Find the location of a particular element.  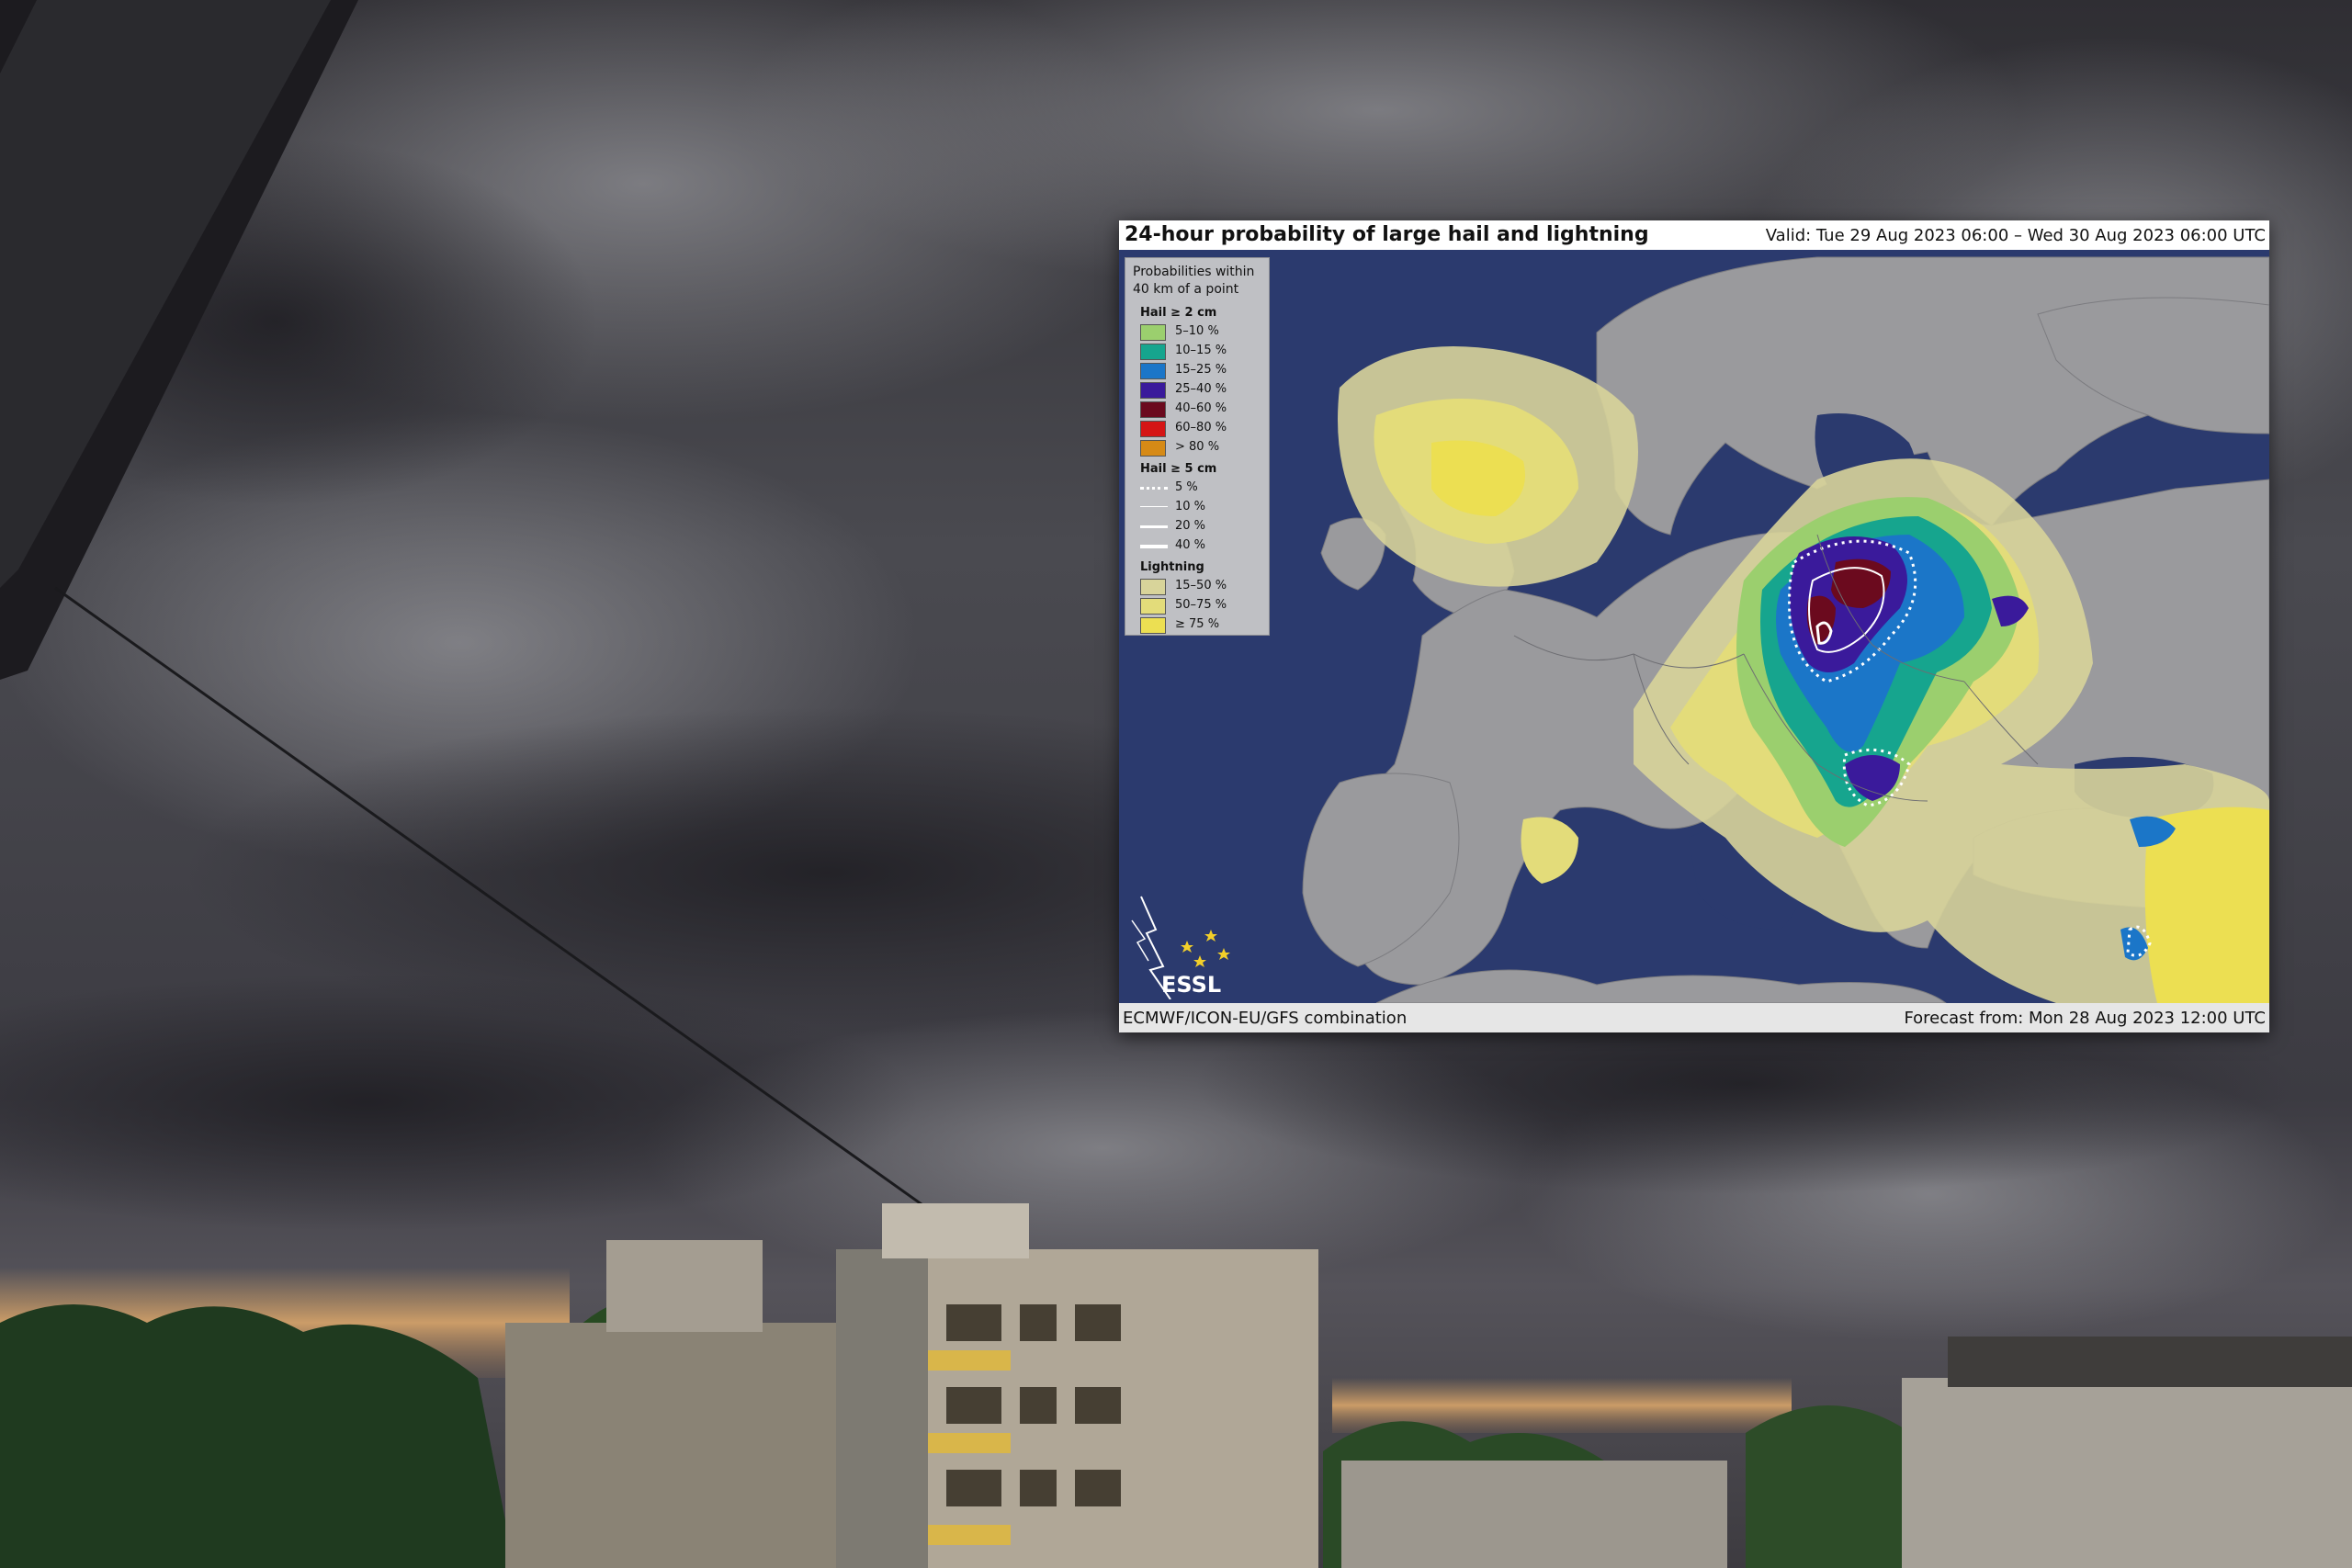

legend-heading-lightning: Lightning is located at coordinates (1172, 567).